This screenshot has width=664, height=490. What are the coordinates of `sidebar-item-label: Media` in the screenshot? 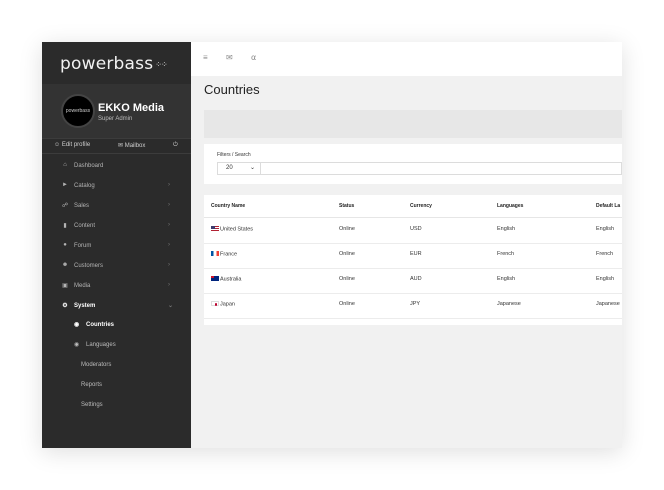 It's located at (82, 286).